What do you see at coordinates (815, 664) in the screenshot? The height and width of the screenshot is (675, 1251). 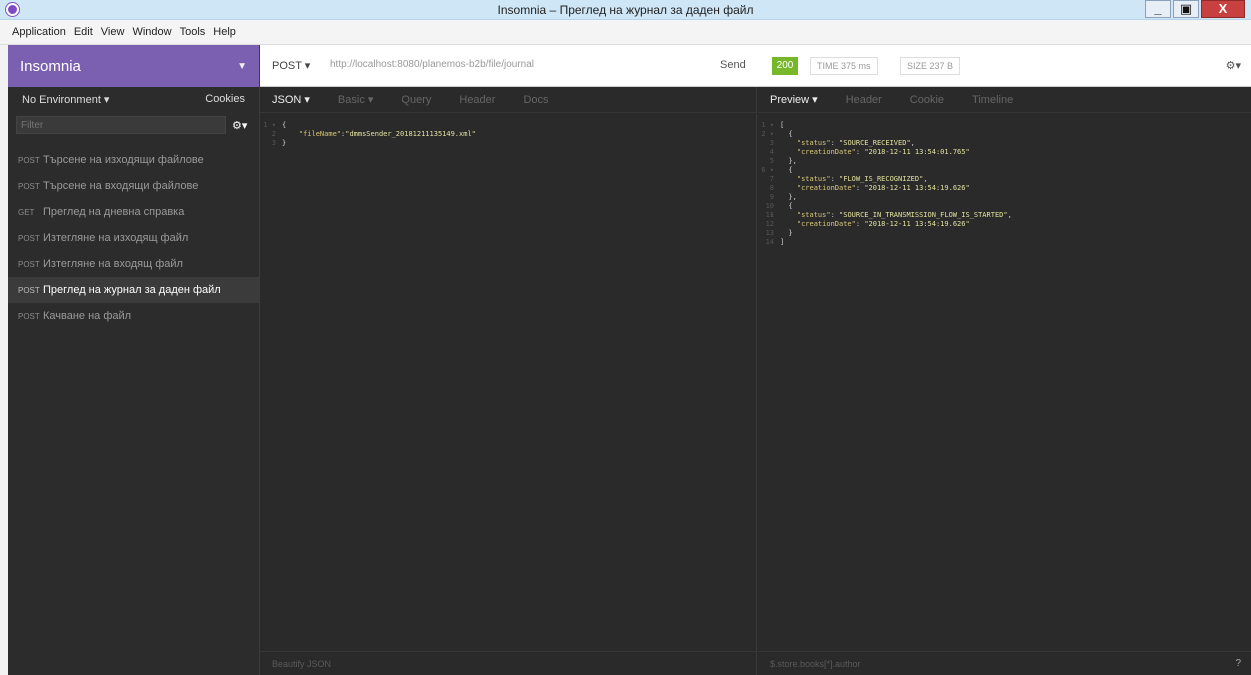 I see `response-filter-text: $.store.books[*].author` at bounding box center [815, 664].